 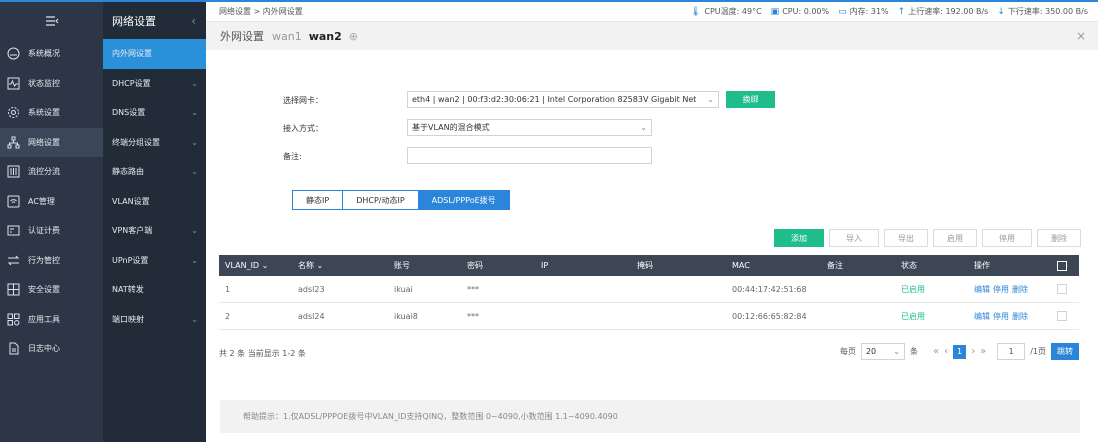 What do you see at coordinates (960, 351) in the screenshot?
I see `current-page: 1` at bounding box center [960, 351].